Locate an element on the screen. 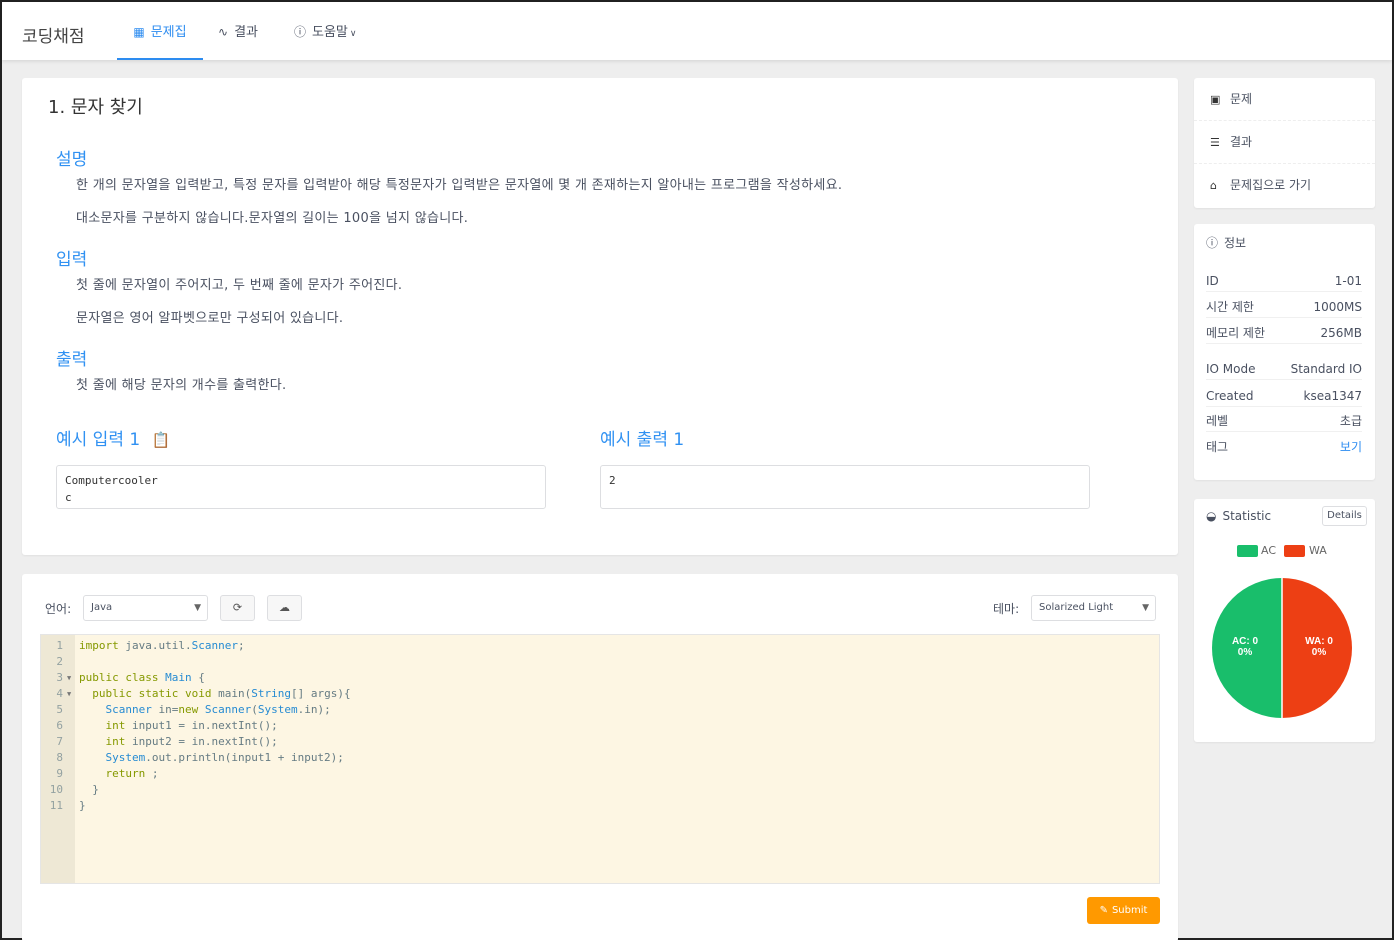 The height and width of the screenshot is (940, 1394). input-heading: 입력 is located at coordinates (72, 260).